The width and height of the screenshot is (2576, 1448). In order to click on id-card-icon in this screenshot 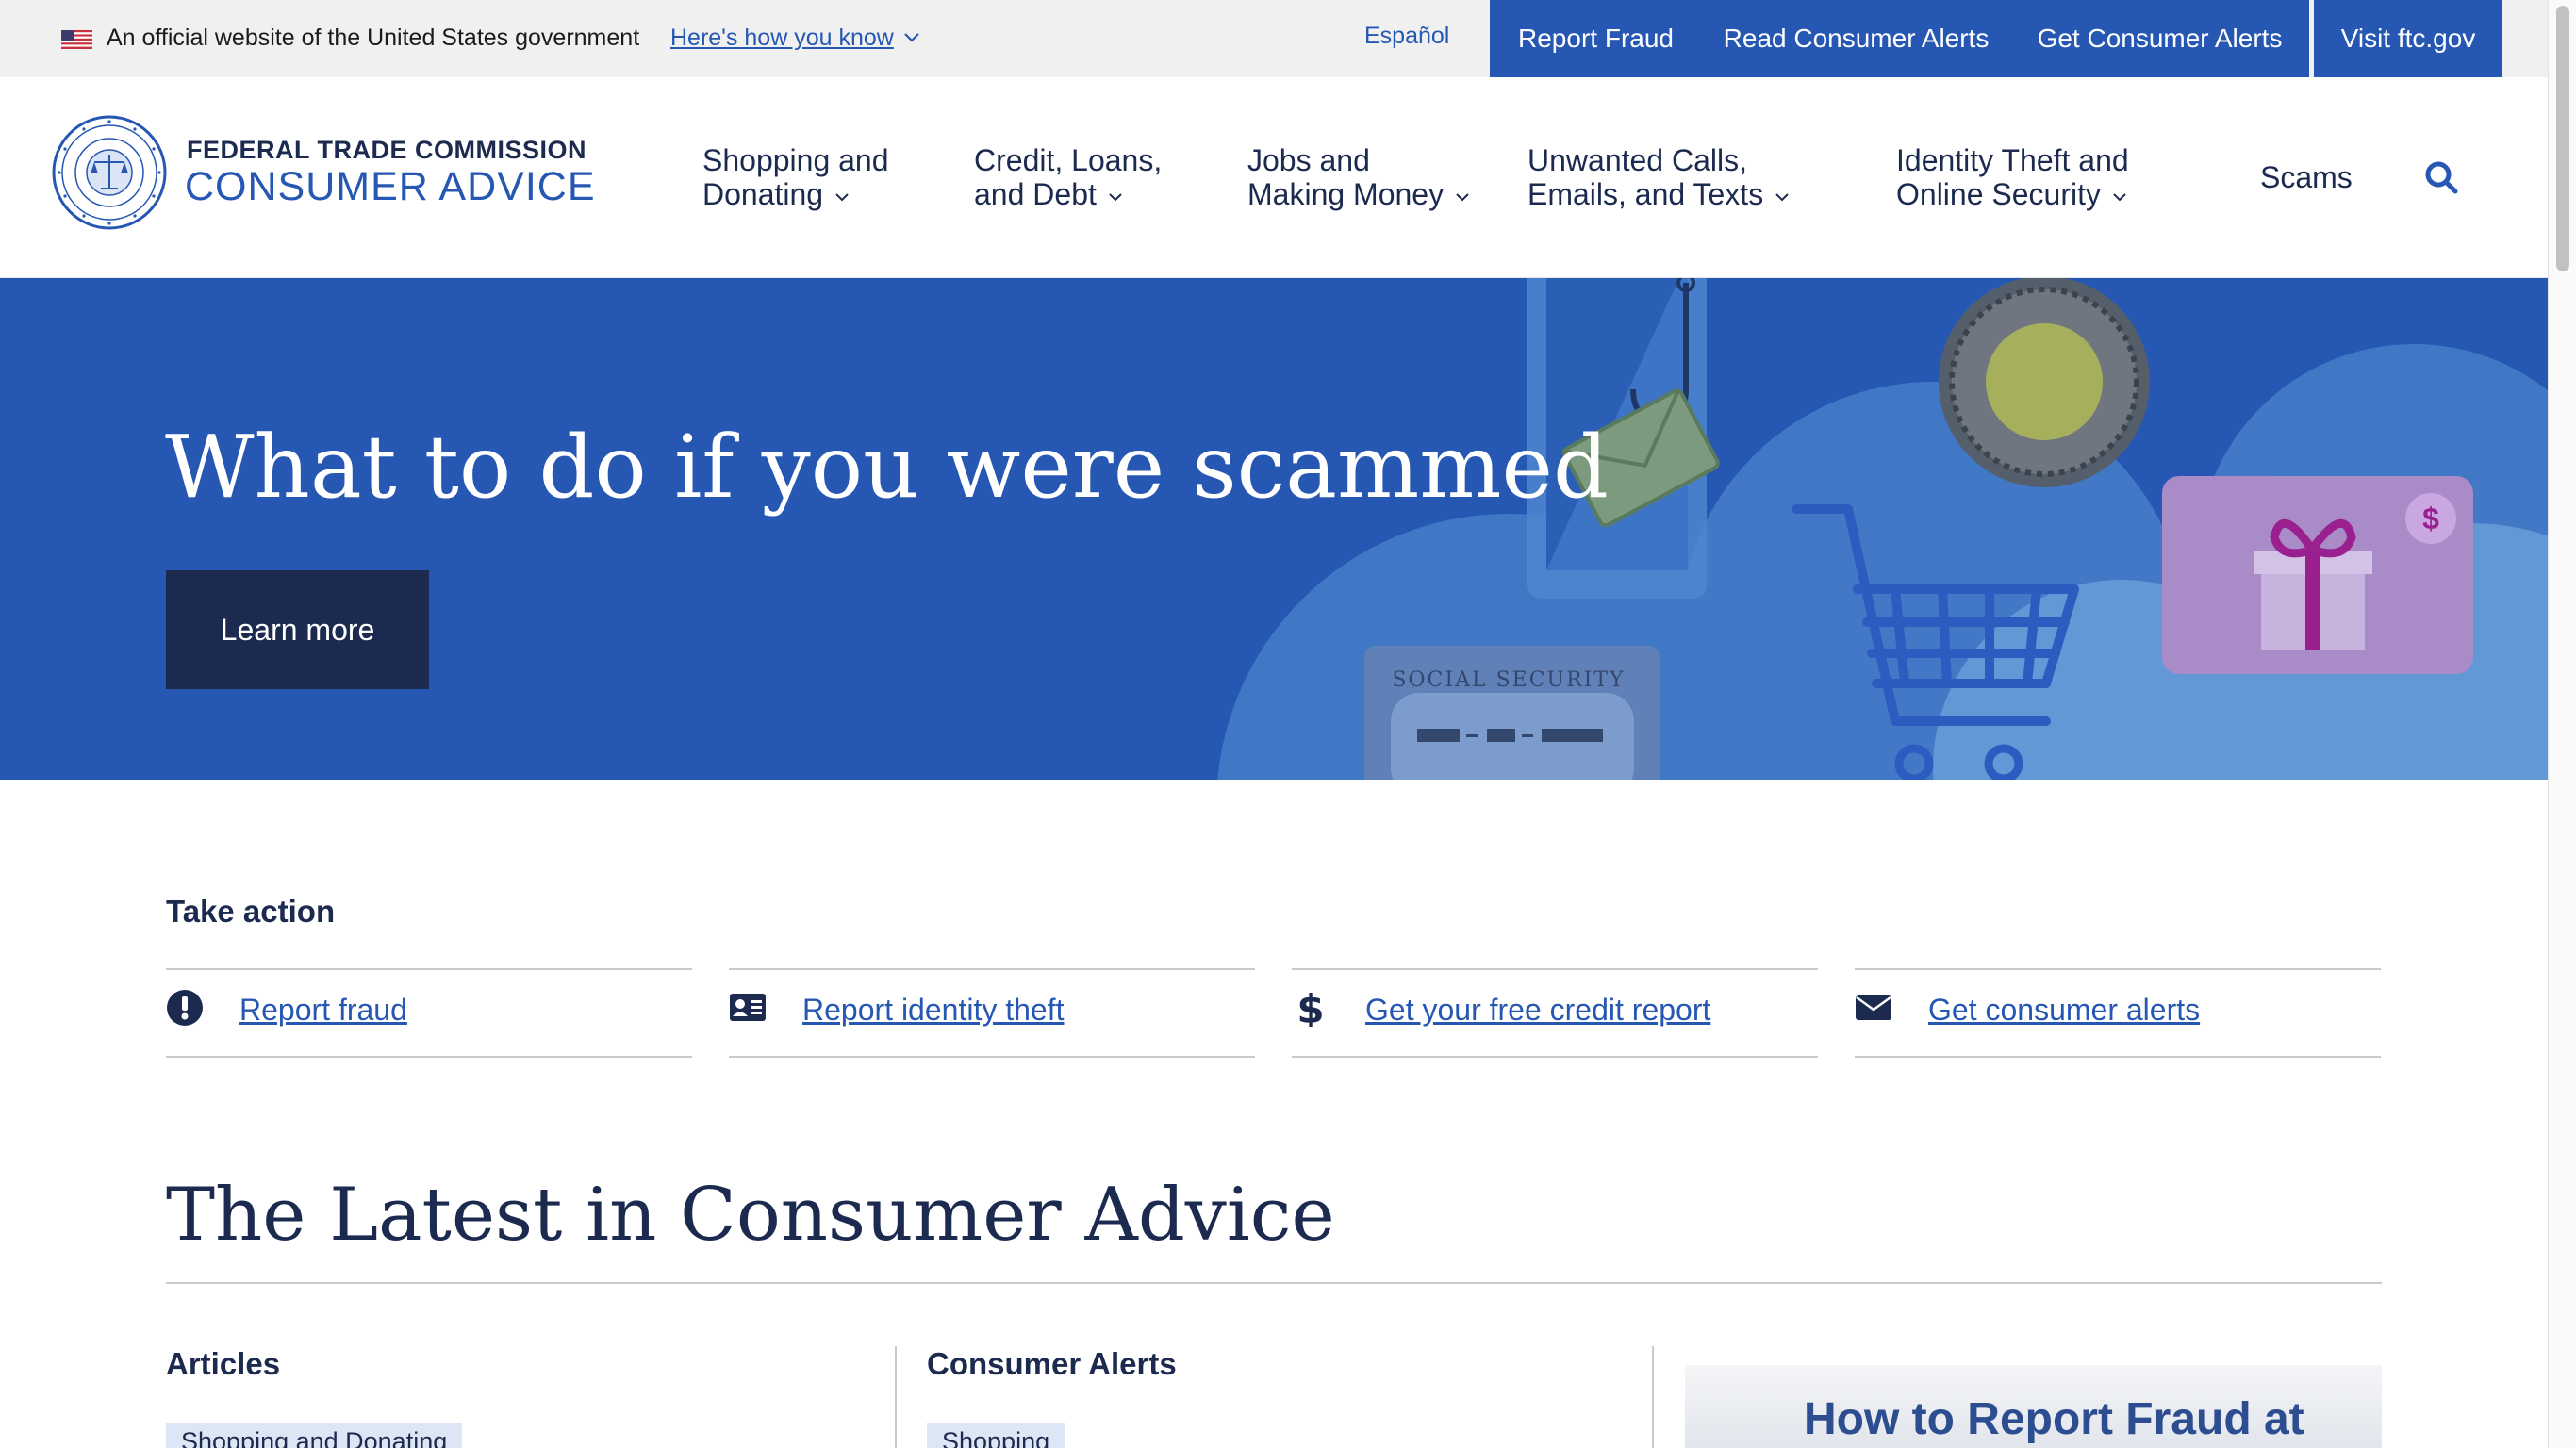, I will do `click(748, 1008)`.